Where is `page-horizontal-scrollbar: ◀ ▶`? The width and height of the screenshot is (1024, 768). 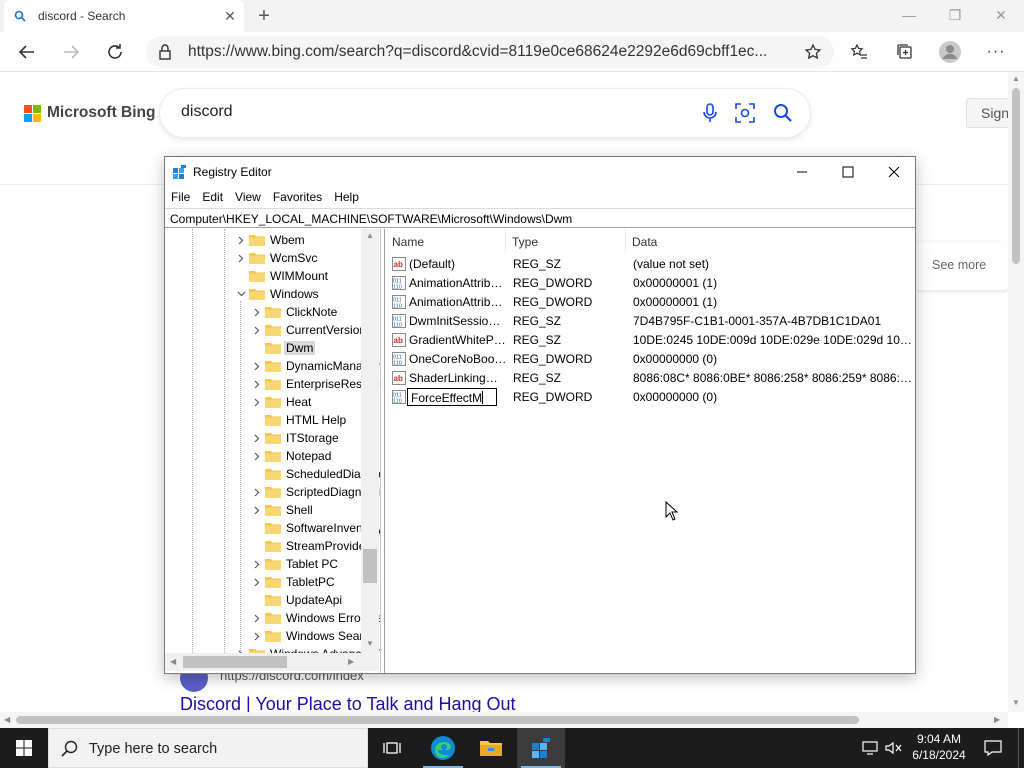 page-horizontal-scrollbar: ◀ ▶ is located at coordinates (504, 720).